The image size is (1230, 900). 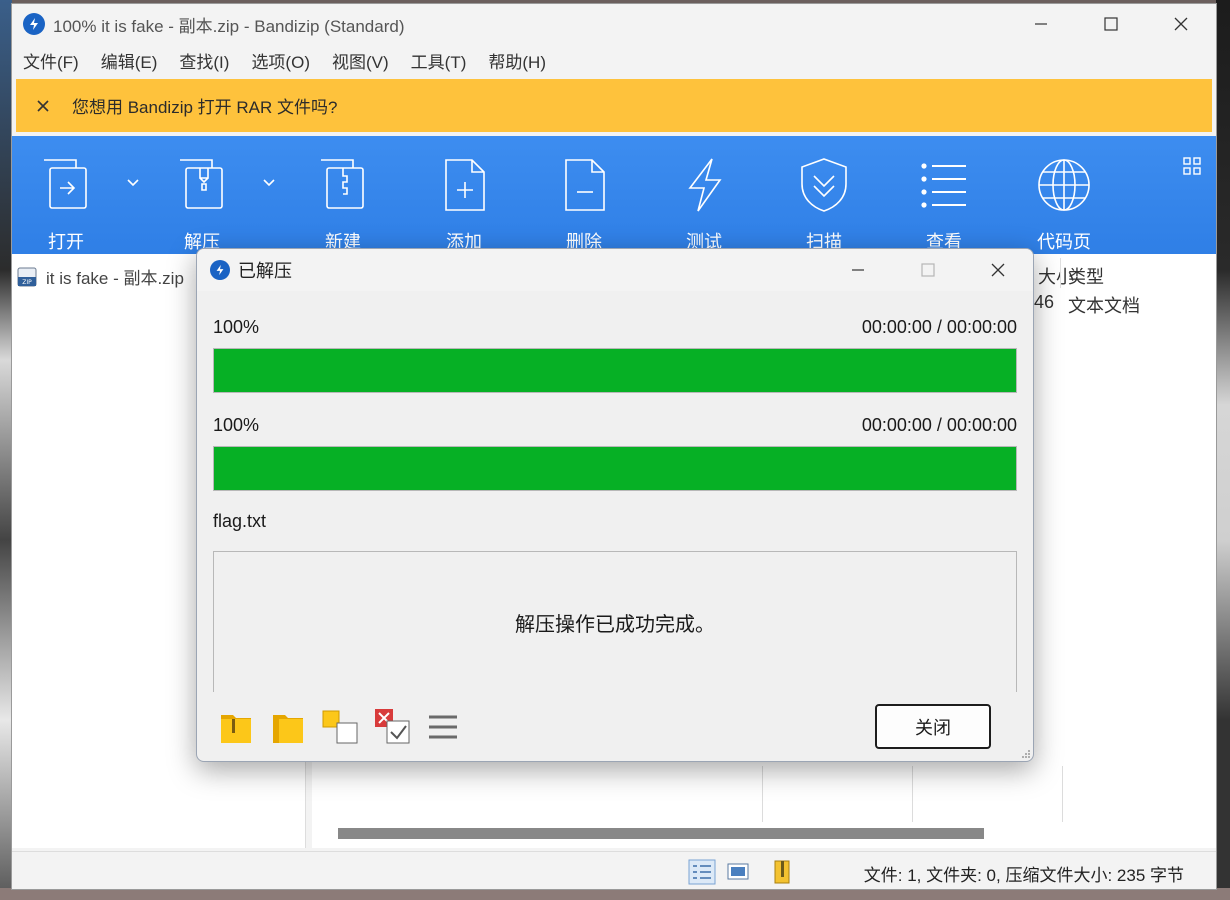 I want to click on progress-bar-file, so click(x=615, y=468).